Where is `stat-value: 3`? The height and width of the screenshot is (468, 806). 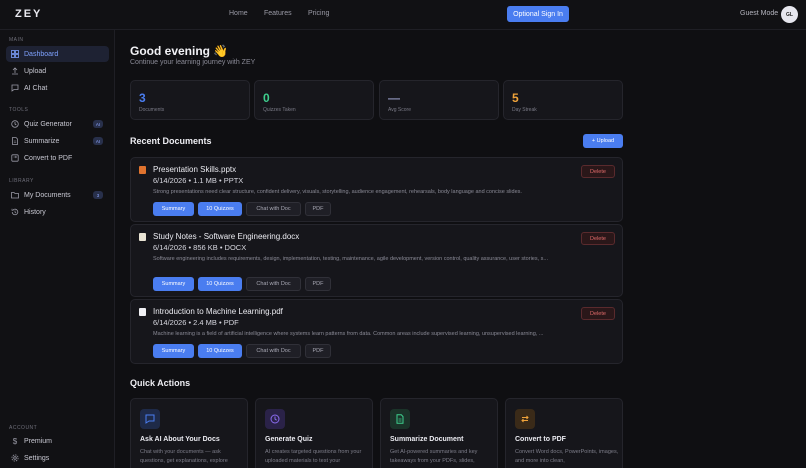 stat-value: 3 is located at coordinates (142, 98).